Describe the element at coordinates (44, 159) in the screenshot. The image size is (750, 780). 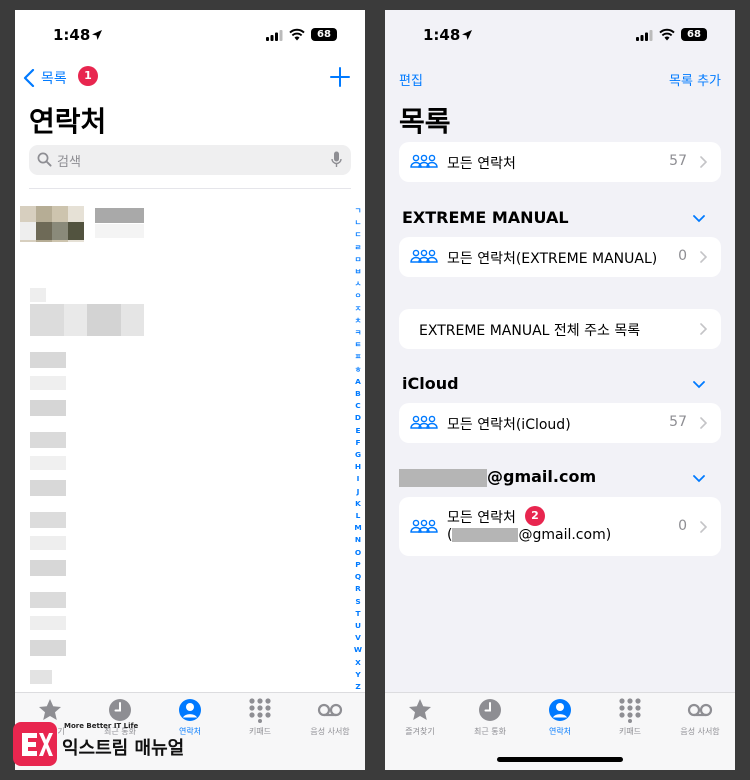
I see `search-icon` at that location.